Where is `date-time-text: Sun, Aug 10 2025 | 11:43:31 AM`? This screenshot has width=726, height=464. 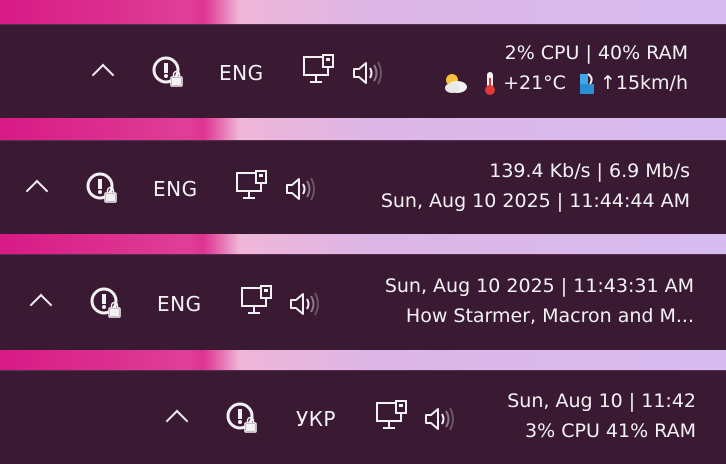 date-time-text: Sun, Aug 10 2025 | 11:43:31 AM is located at coordinates (539, 286).